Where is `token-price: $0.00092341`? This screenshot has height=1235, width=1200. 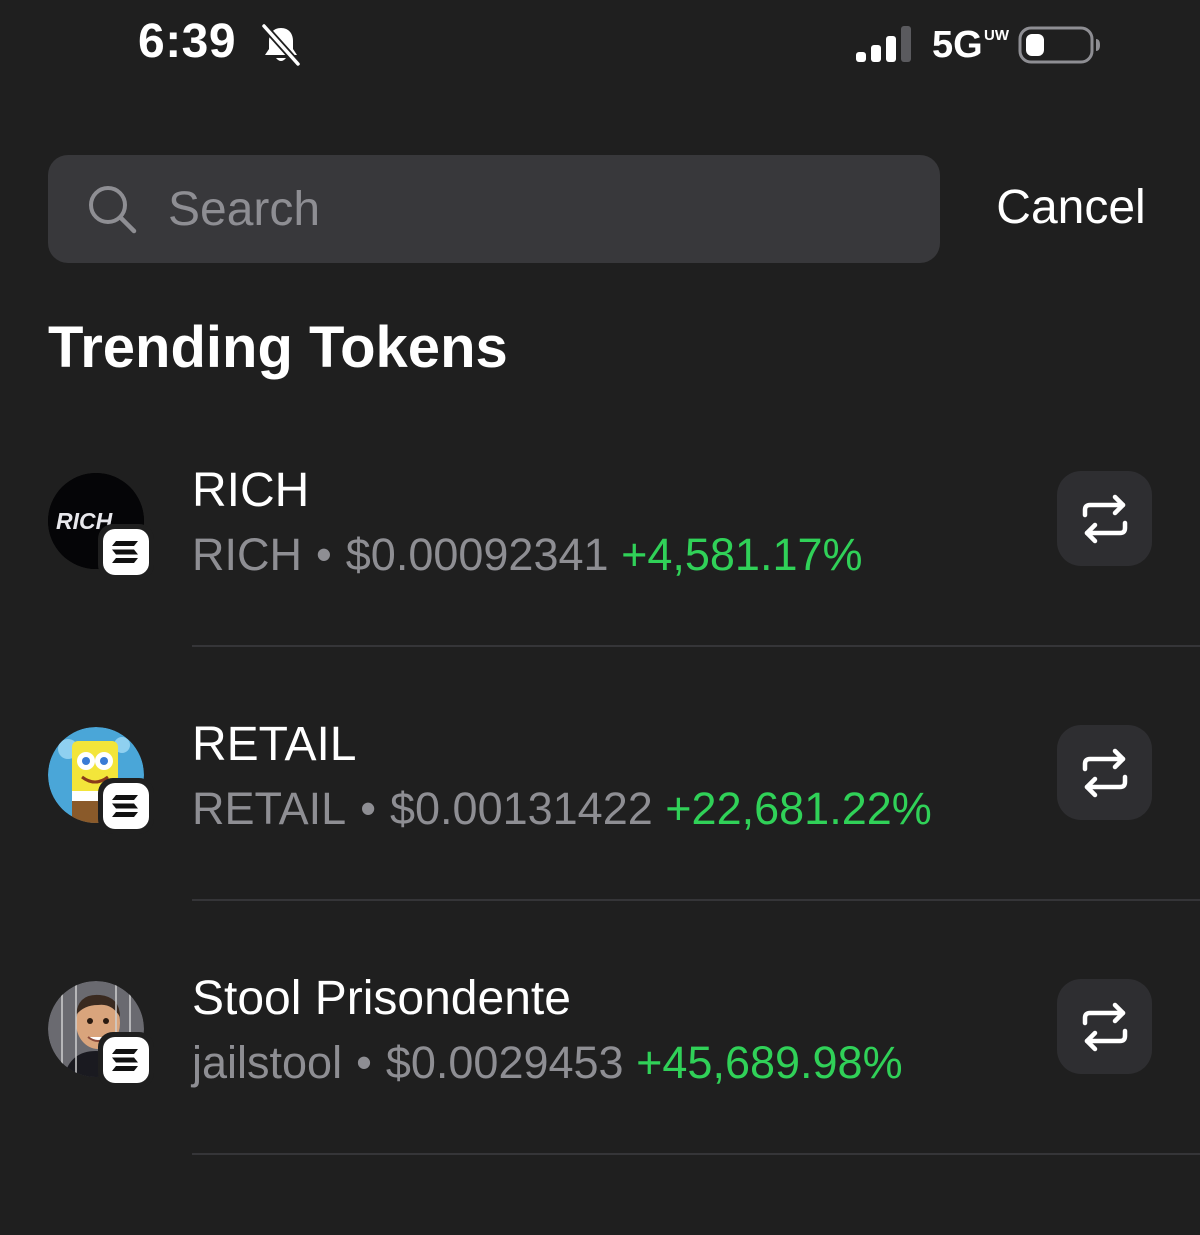
token-price: $0.00092341 is located at coordinates (477, 554).